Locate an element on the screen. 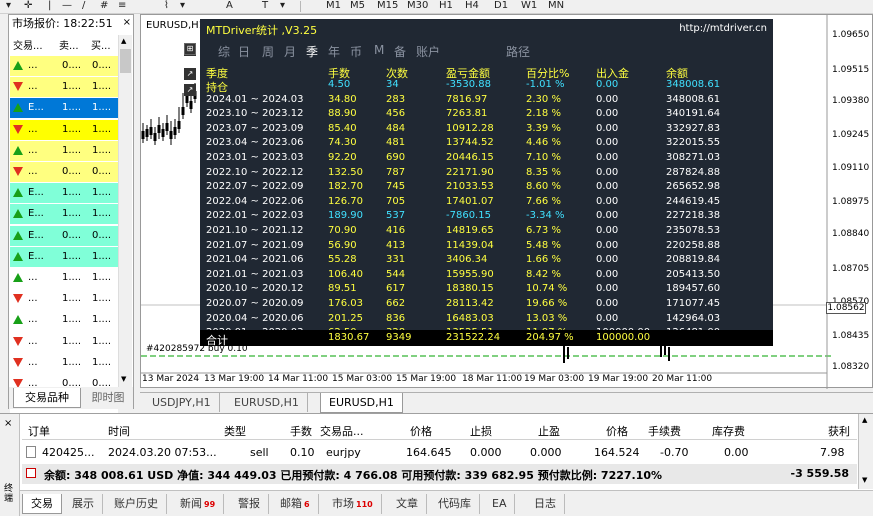  table-cell: 481 is located at coordinates (396, 143).